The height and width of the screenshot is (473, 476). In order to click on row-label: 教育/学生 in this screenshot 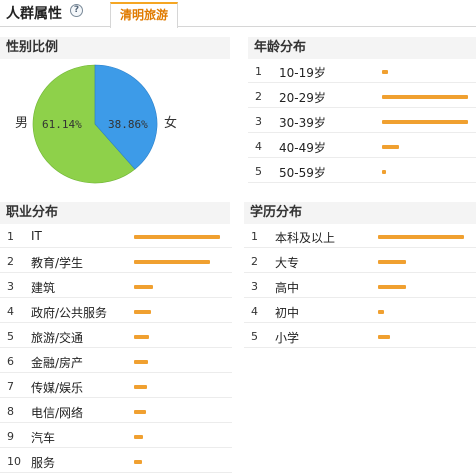, I will do `click(57, 263)`.